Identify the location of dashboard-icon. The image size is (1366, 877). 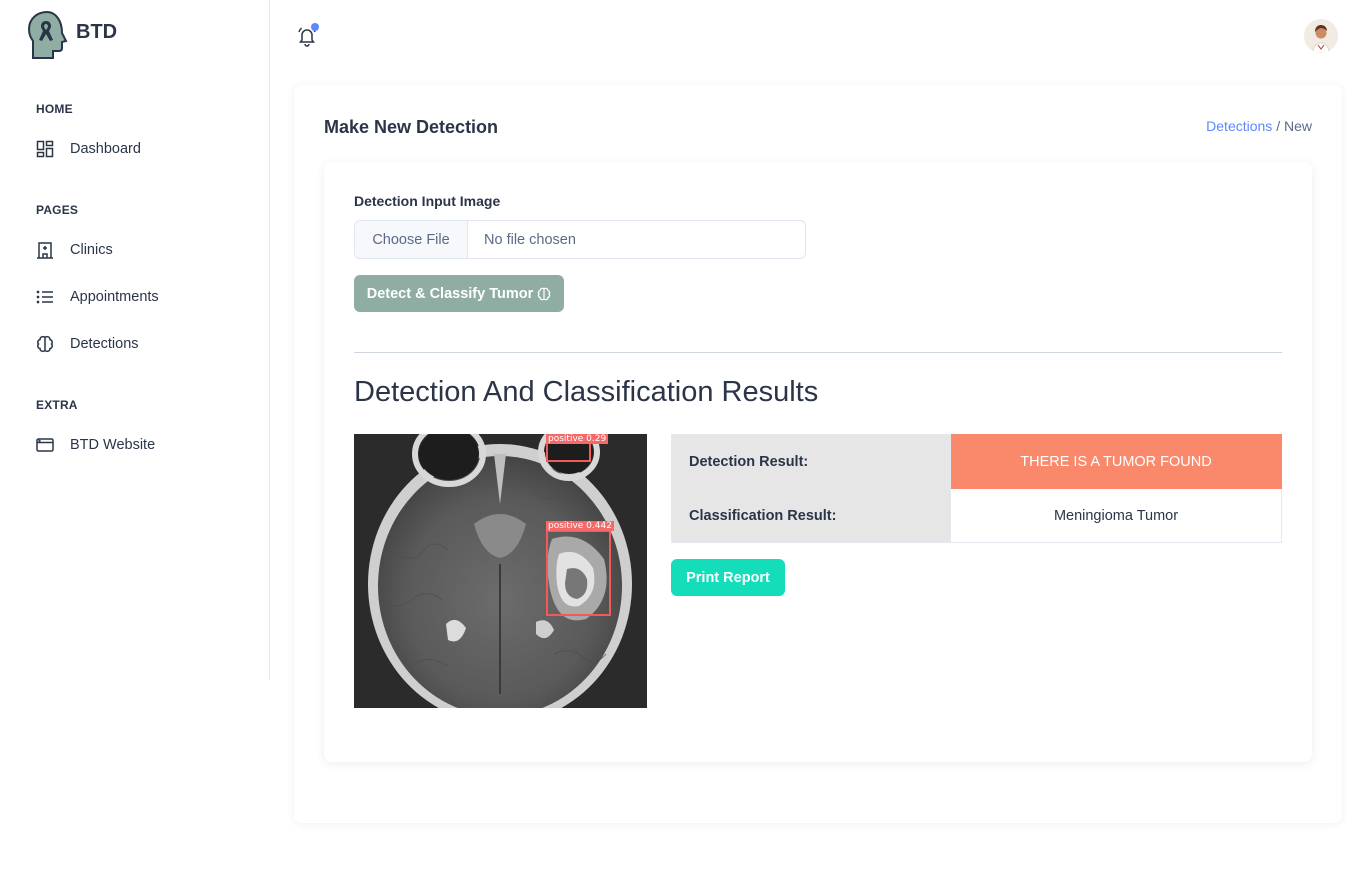
(45, 149).